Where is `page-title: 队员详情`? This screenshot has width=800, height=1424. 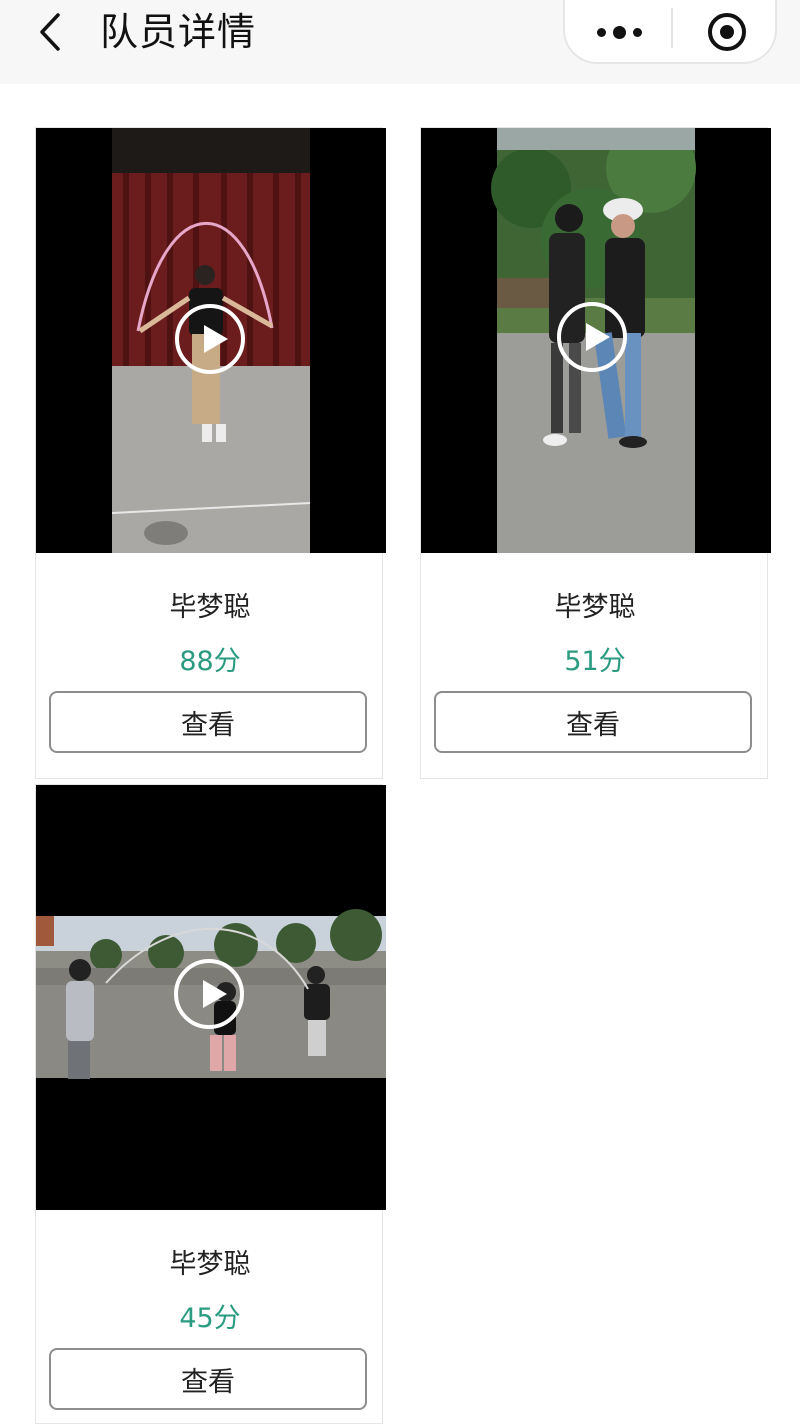
page-title: 队员详情 is located at coordinates (178, 32).